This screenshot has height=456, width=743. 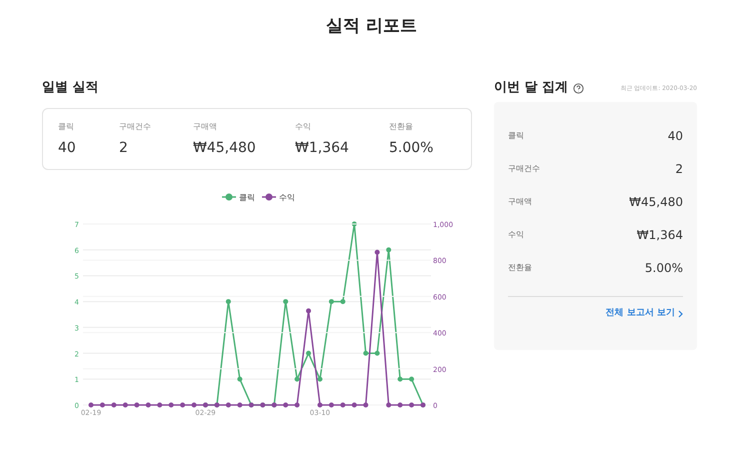 I want to click on summary-label: 수익, so click(x=516, y=234).